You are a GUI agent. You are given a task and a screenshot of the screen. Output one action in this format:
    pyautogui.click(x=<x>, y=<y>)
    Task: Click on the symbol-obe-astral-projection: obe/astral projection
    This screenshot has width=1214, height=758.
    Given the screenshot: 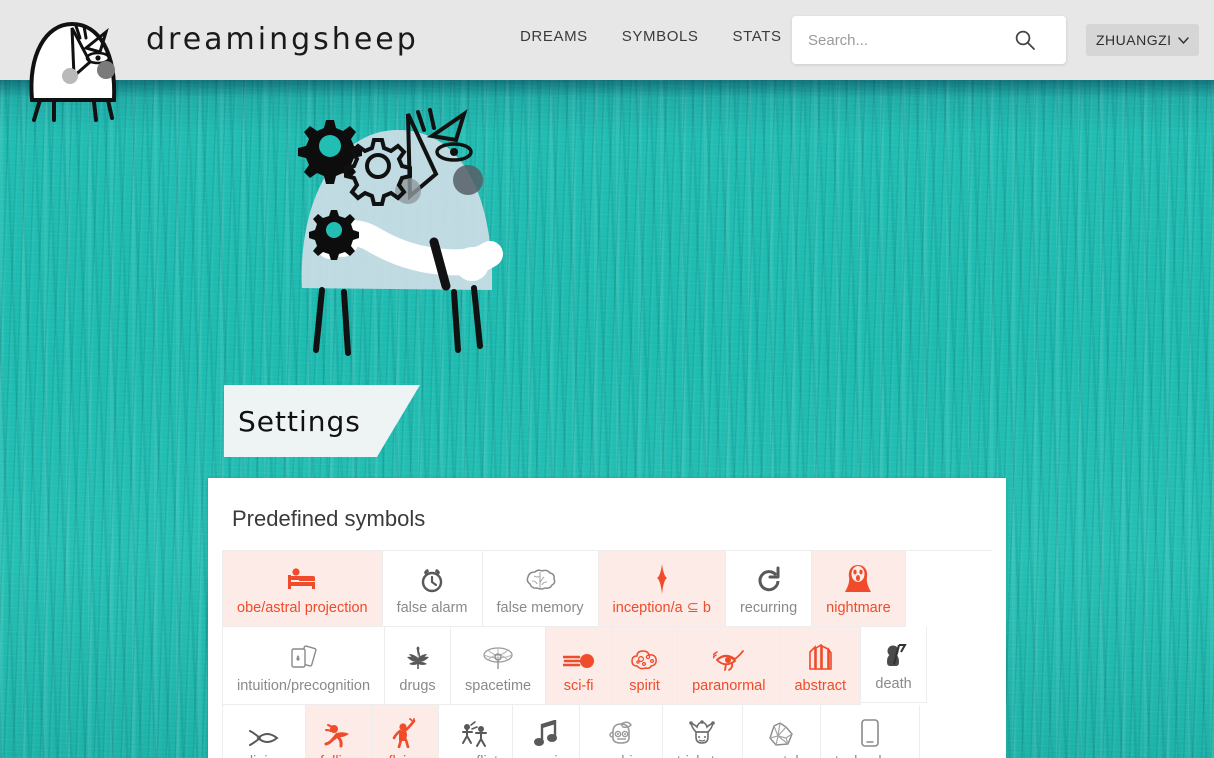 What is the action you would take?
    pyautogui.click(x=303, y=589)
    